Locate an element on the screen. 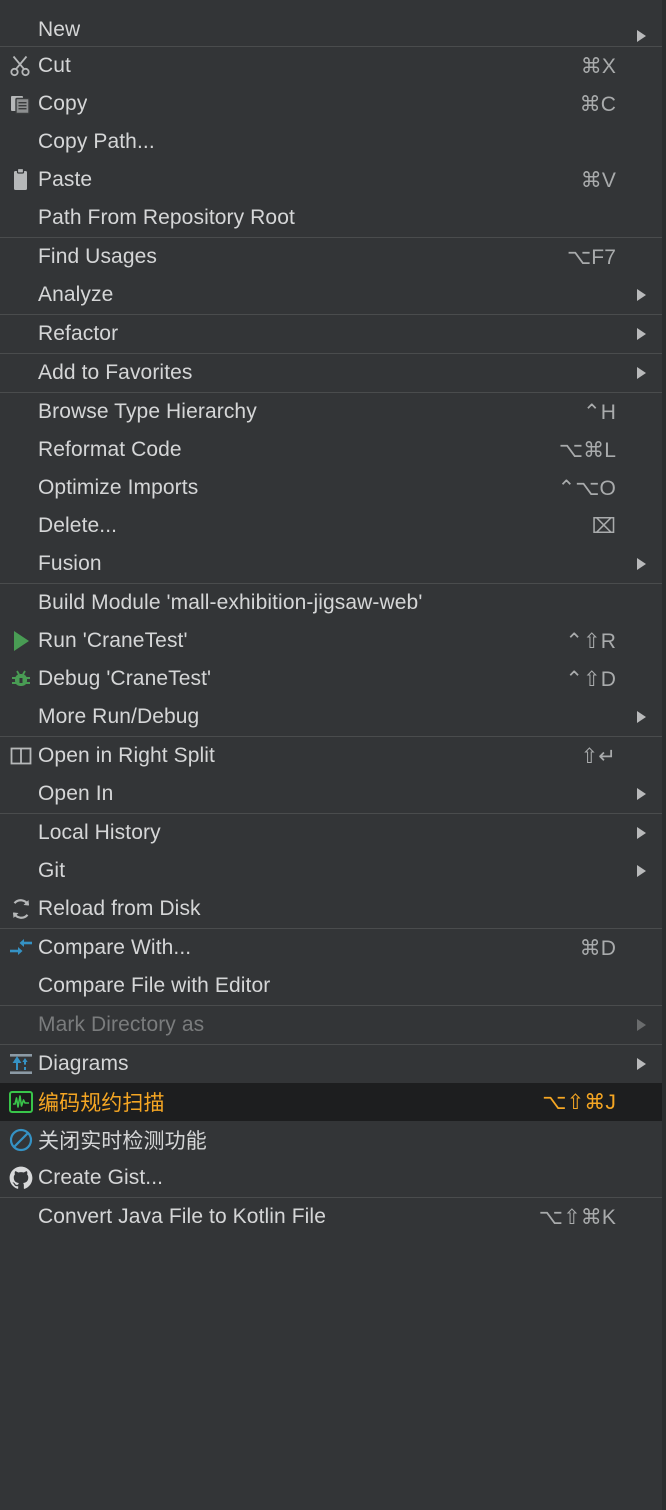 The image size is (666, 1510). menu-group-group-open: Open in Right Split ⇧↵ Open In is located at coordinates (331, 775).